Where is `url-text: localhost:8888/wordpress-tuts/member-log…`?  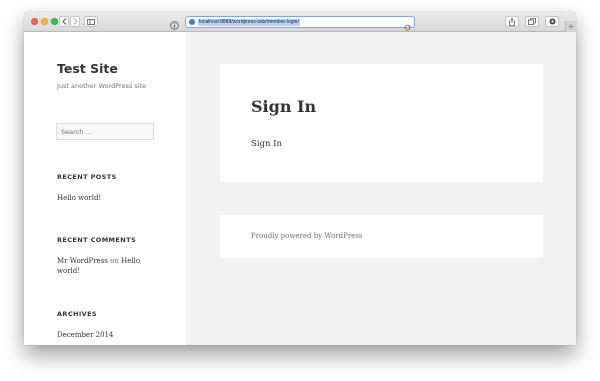 url-text: localhost:8888/wordpress-tuts/member-log… is located at coordinates (249, 22).